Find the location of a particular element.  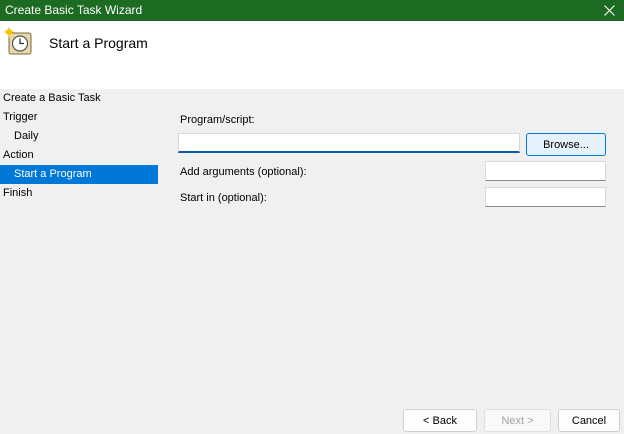

start-in-label: Start in (optional): is located at coordinates (223, 198).